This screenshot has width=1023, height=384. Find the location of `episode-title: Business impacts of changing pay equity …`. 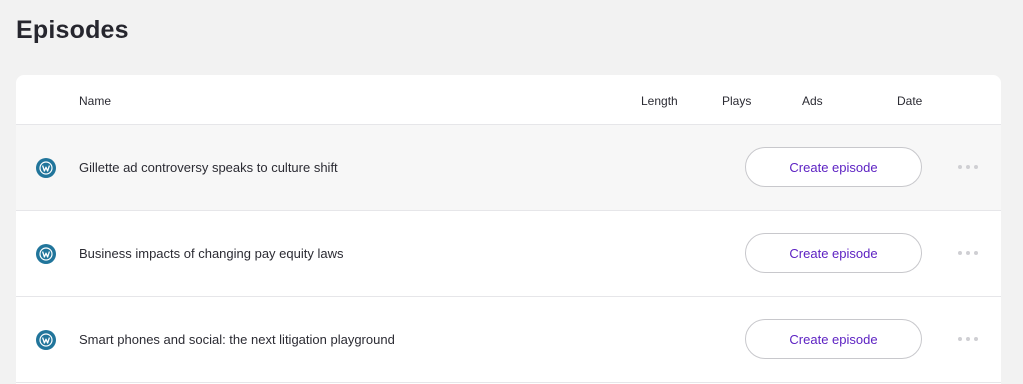

episode-title: Business impacts of changing pay equity … is located at coordinates (211, 253).